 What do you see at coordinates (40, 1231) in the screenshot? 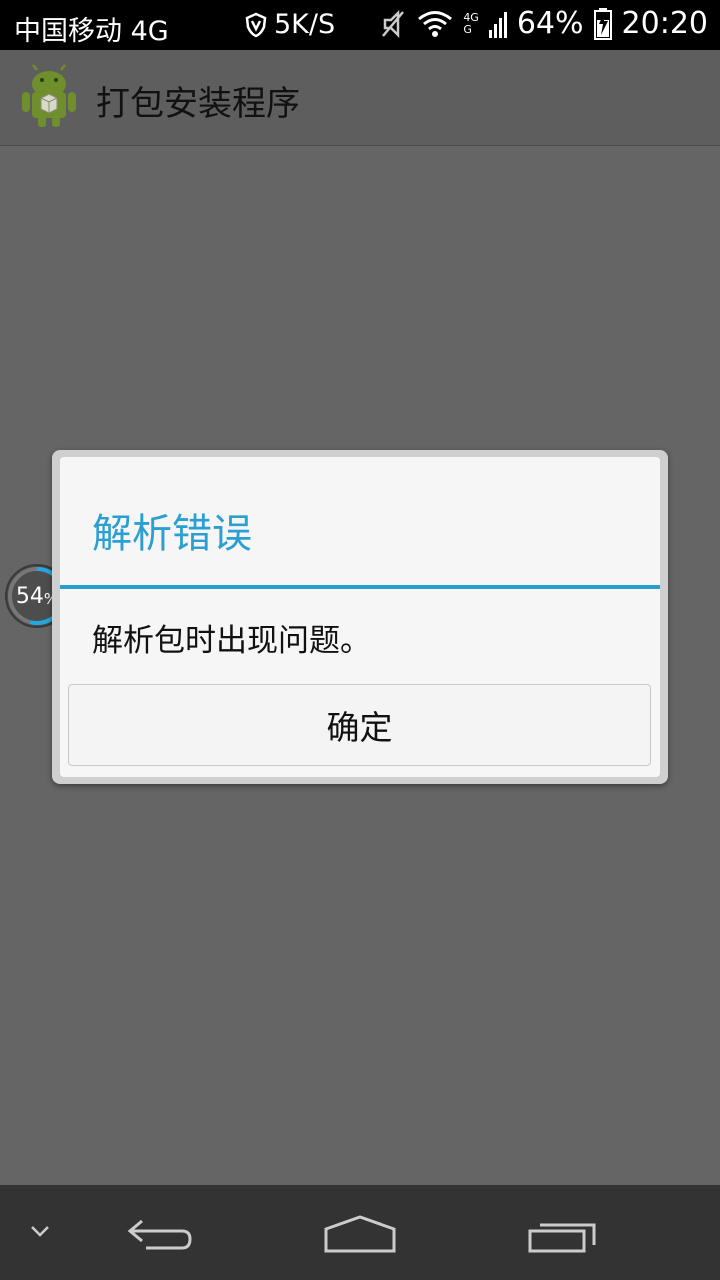
I see `chevron-down-icon` at bounding box center [40, 1231].